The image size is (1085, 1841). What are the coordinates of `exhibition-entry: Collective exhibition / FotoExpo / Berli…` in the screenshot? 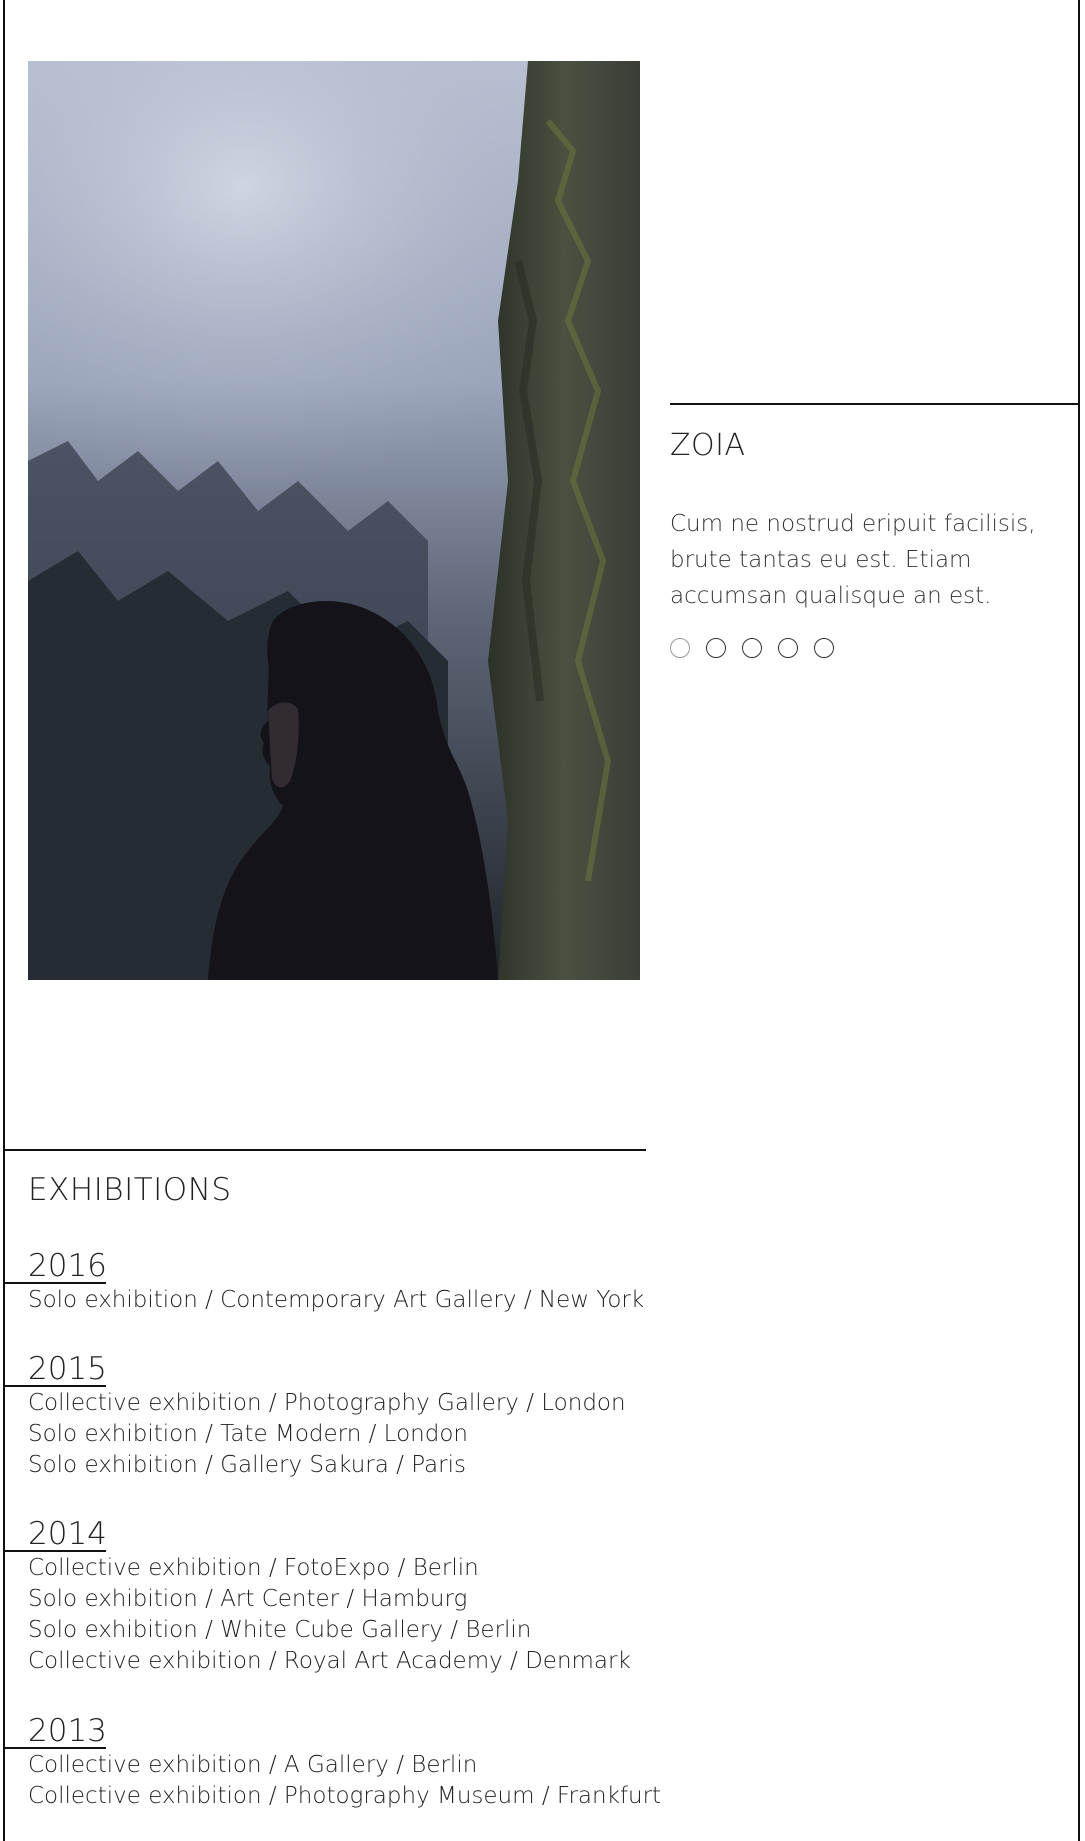 It's located at (253, 1568).